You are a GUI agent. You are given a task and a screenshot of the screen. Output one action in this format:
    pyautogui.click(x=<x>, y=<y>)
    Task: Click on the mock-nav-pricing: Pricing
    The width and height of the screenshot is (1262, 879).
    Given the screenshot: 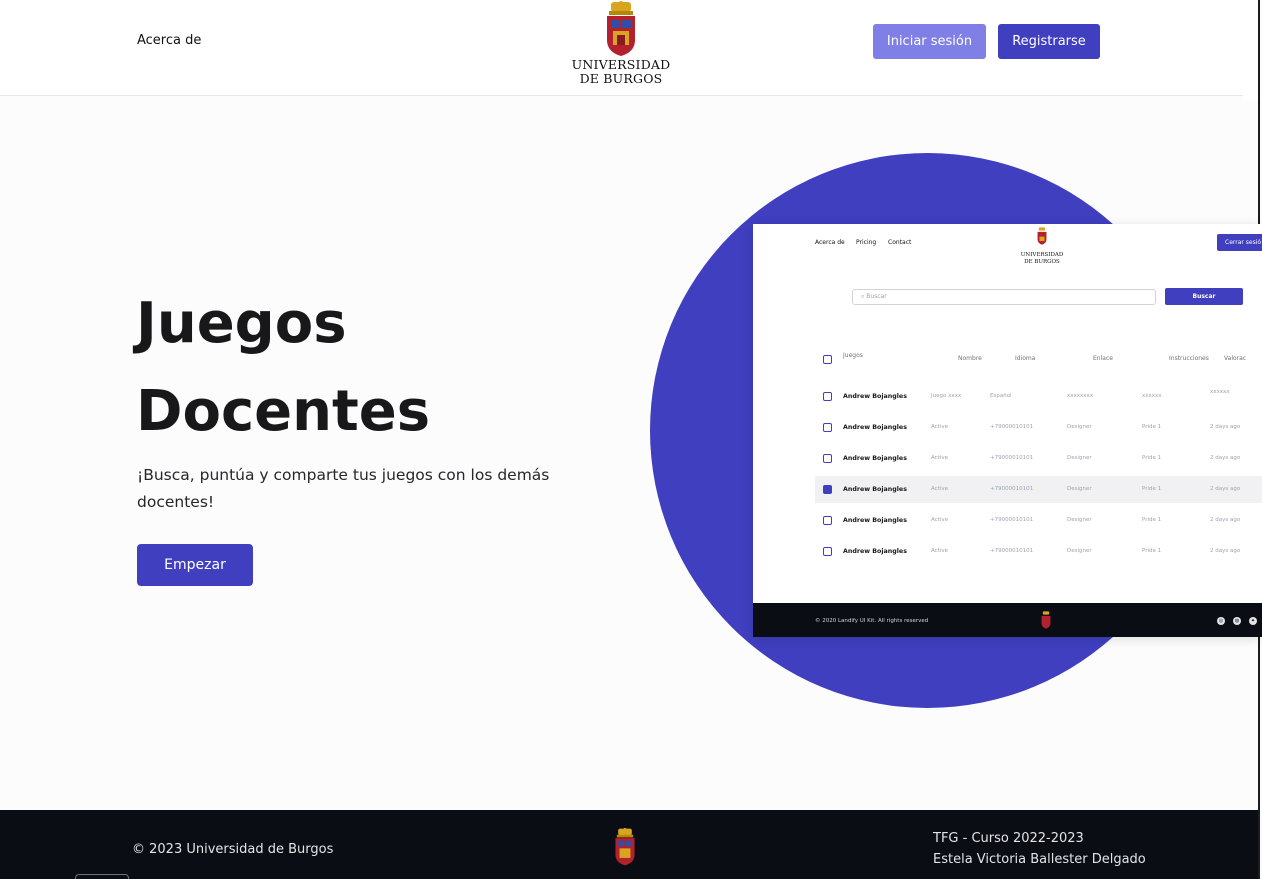 What is the action you would take?
    pyautogui.click(x=866, y=242)
    